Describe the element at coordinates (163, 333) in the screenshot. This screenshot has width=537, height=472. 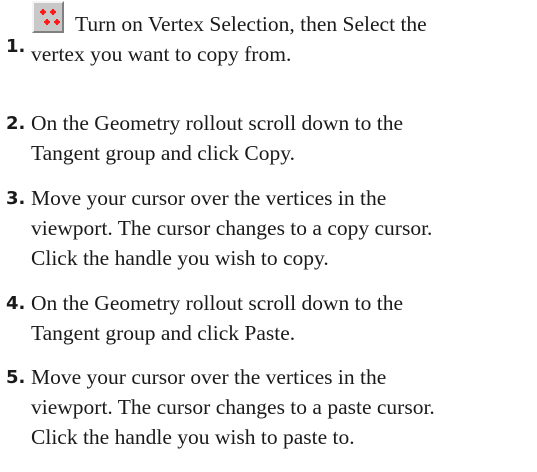
I see `step-line: Tangent group and click Paste.` at that location.